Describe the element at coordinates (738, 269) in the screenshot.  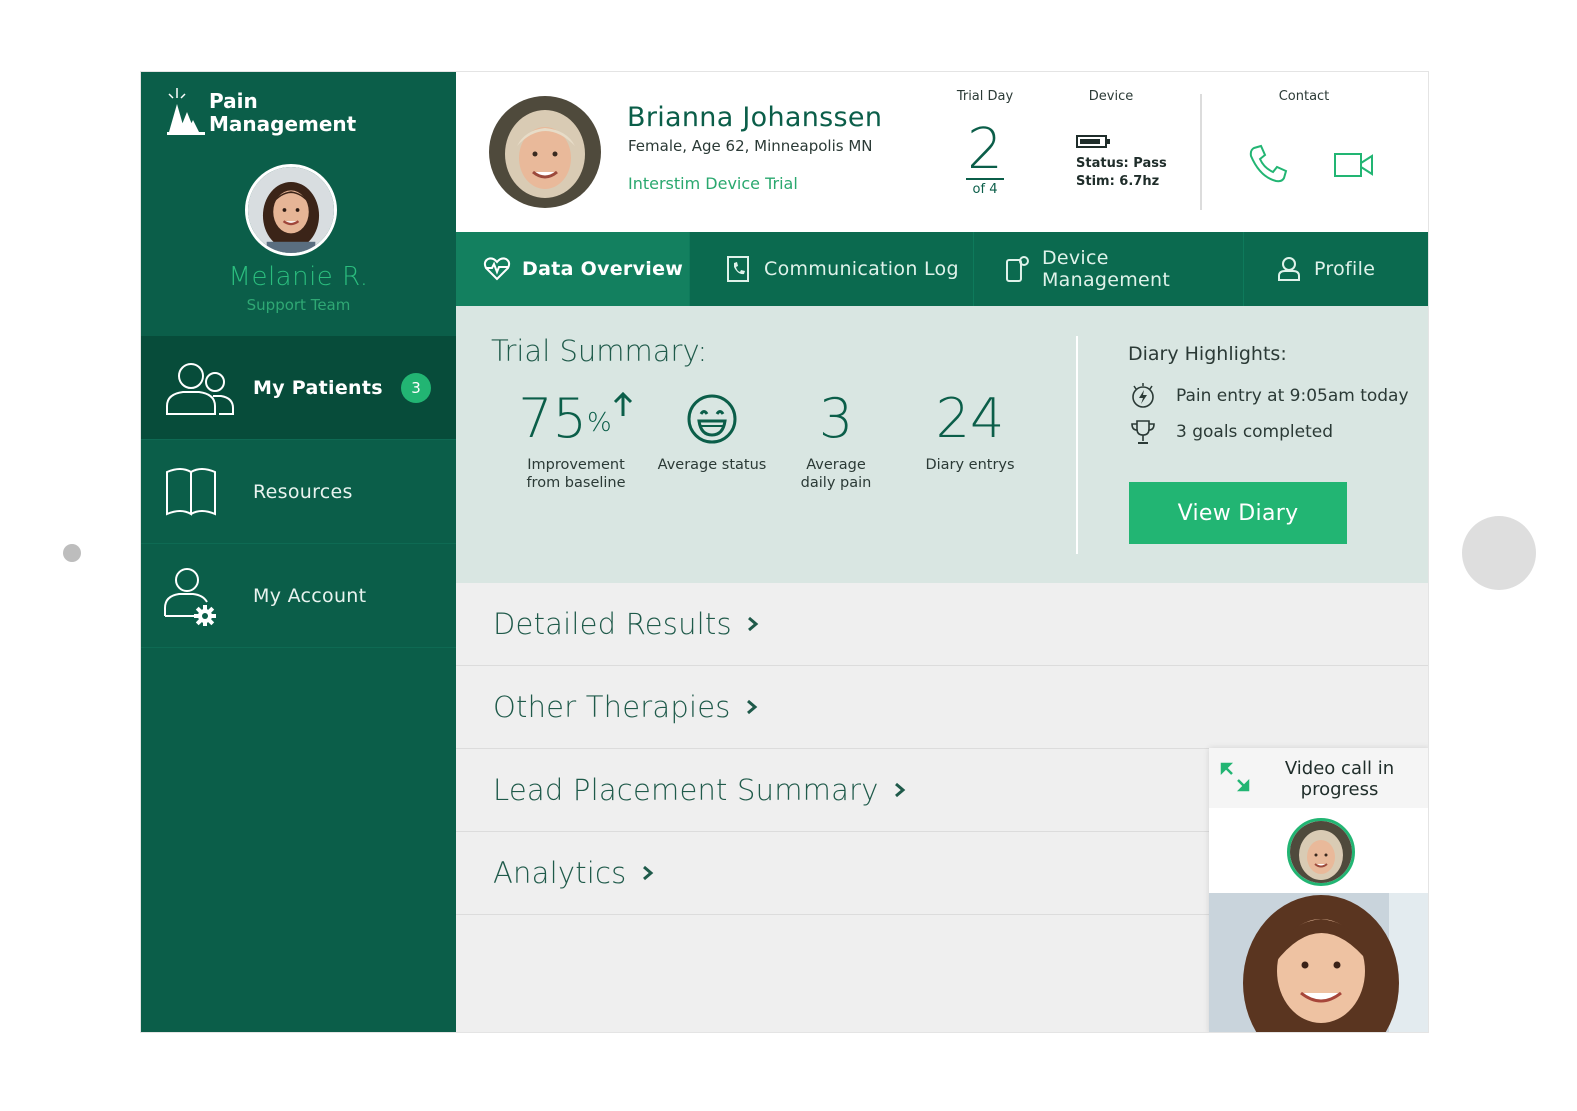
I see `phone-log-icon` at that location.